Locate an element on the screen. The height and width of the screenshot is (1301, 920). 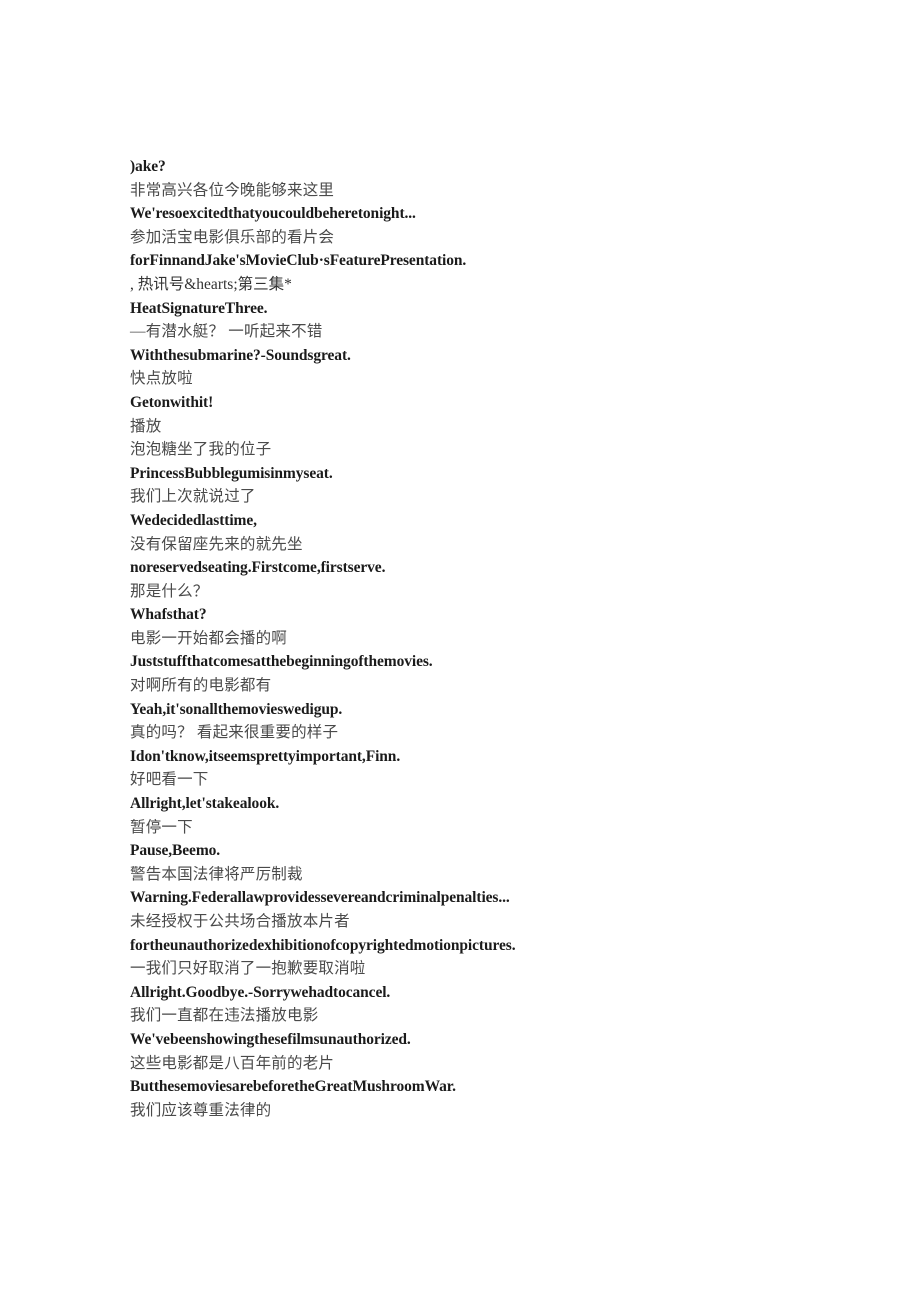
transcript-line: 对啊所有的电影都有 is located at coordinates (201, 686).